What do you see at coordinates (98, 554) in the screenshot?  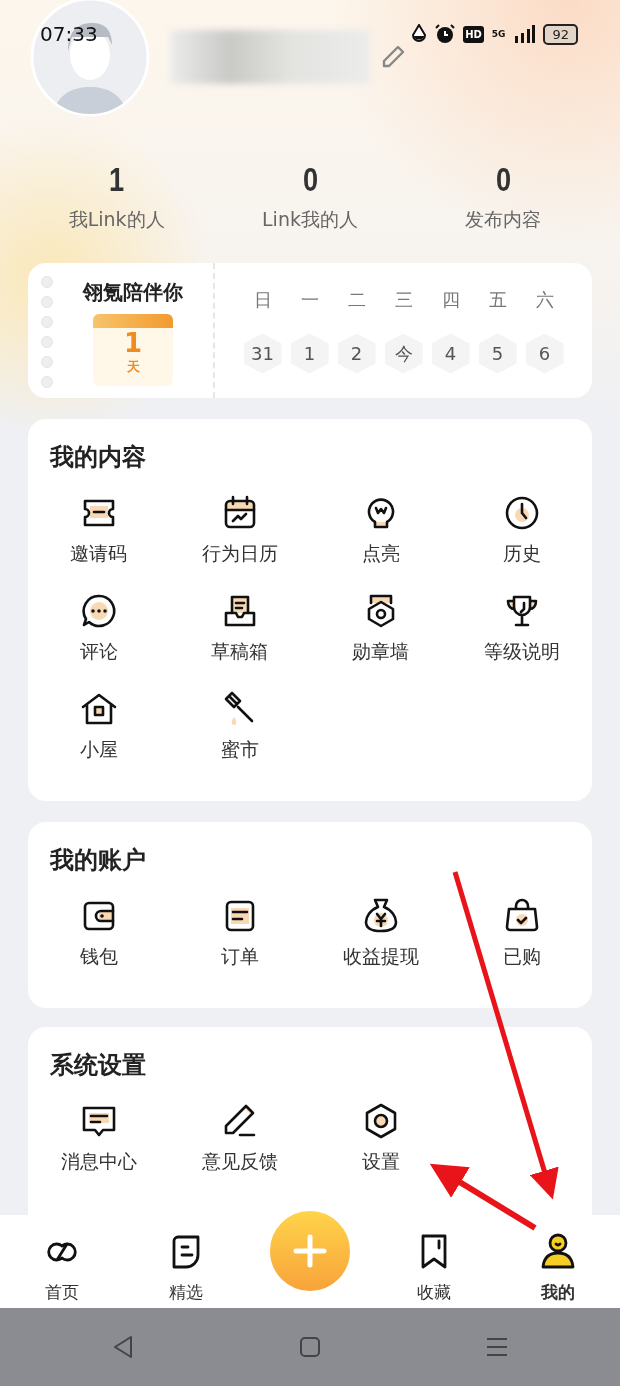 I see `menu-item-label: 邀请码` at bounding box center [98, 554].